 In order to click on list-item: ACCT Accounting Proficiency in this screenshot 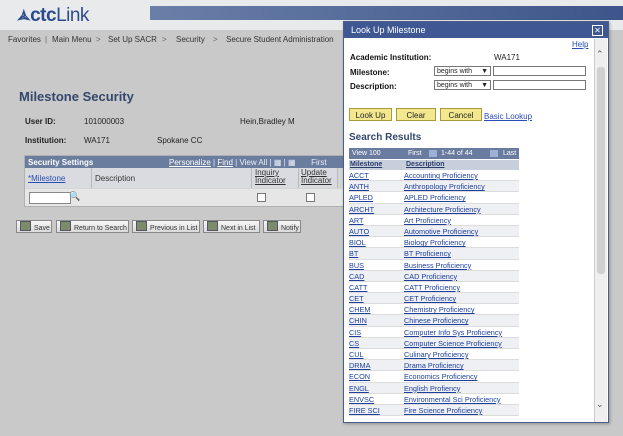, I will do `click(434, 176)`.